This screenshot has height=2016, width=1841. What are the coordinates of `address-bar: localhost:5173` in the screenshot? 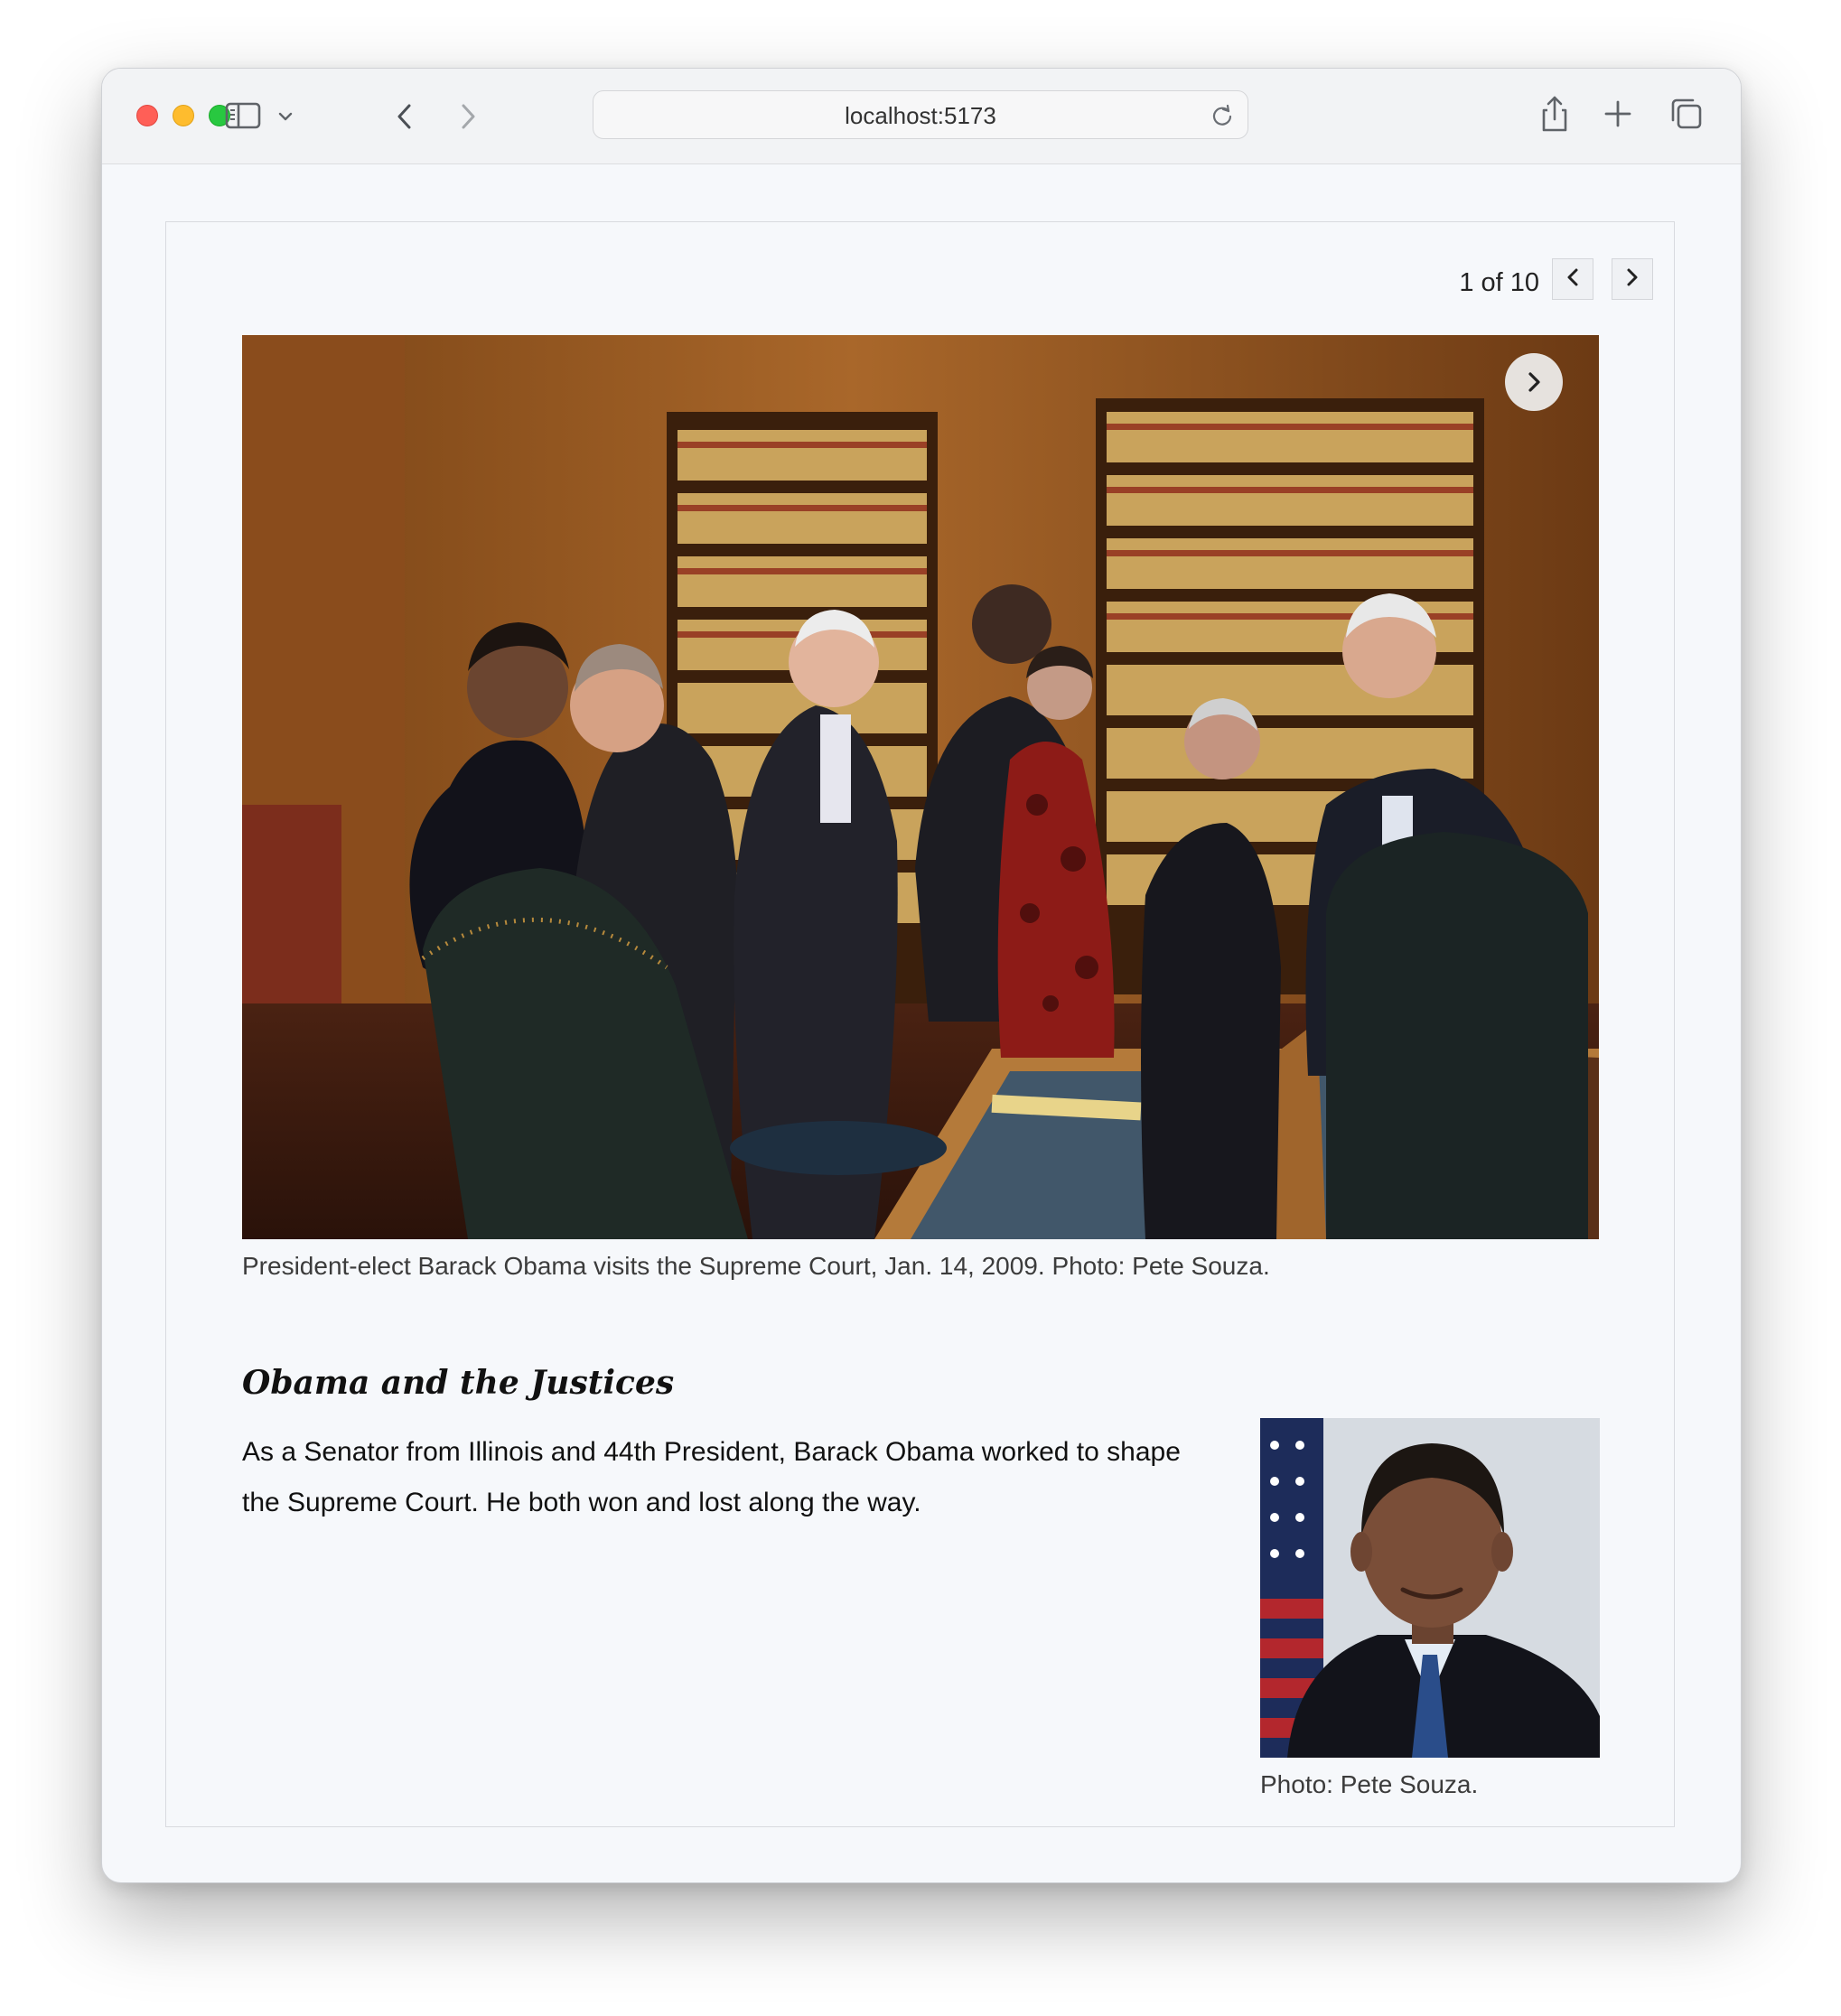 It's located at (920, 114).